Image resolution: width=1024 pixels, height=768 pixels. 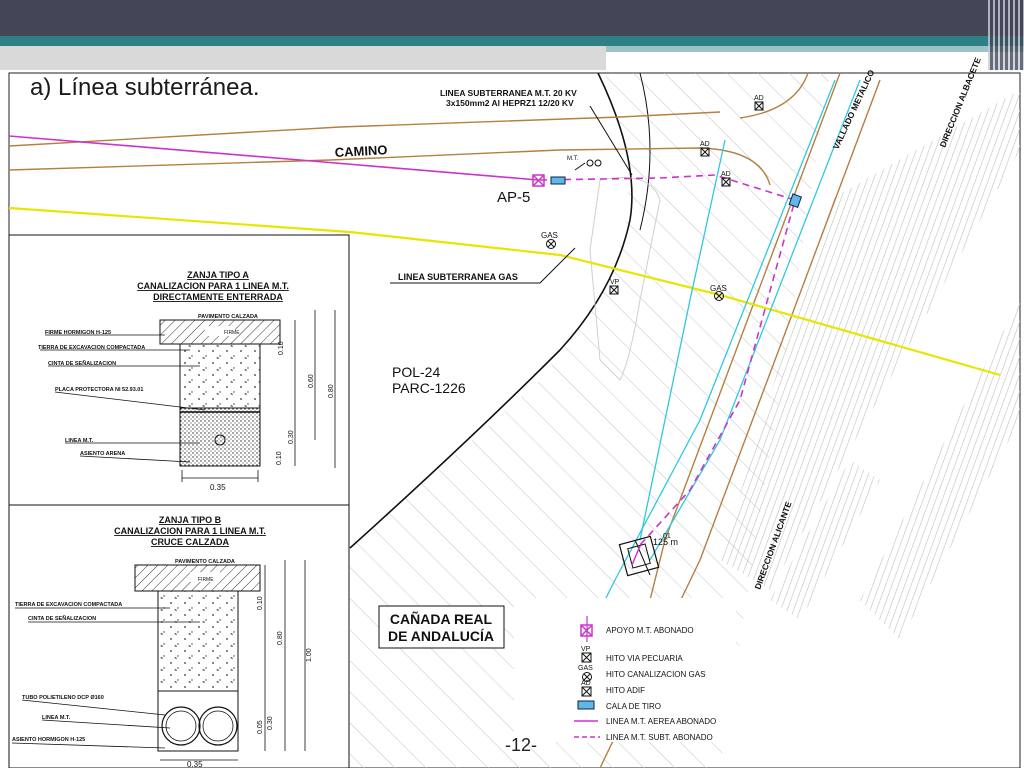 What do you see at coordinates (280, 638) in the screenshot?
I see `zanja-b-dim-080: 0.80` at bounding box center [280, 638].